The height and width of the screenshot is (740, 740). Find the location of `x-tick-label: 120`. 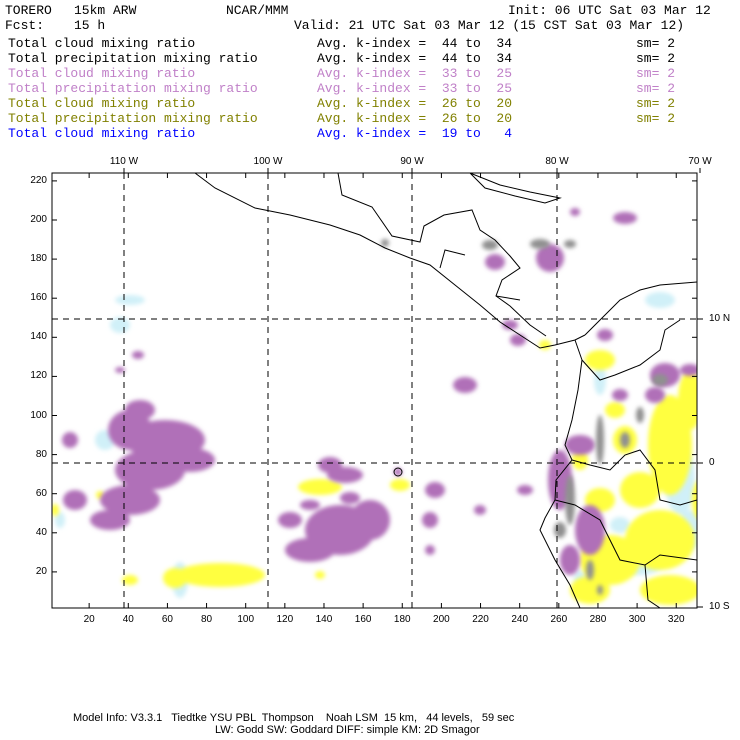

x-tick-label: 120 is located at coordinates (285, 619).